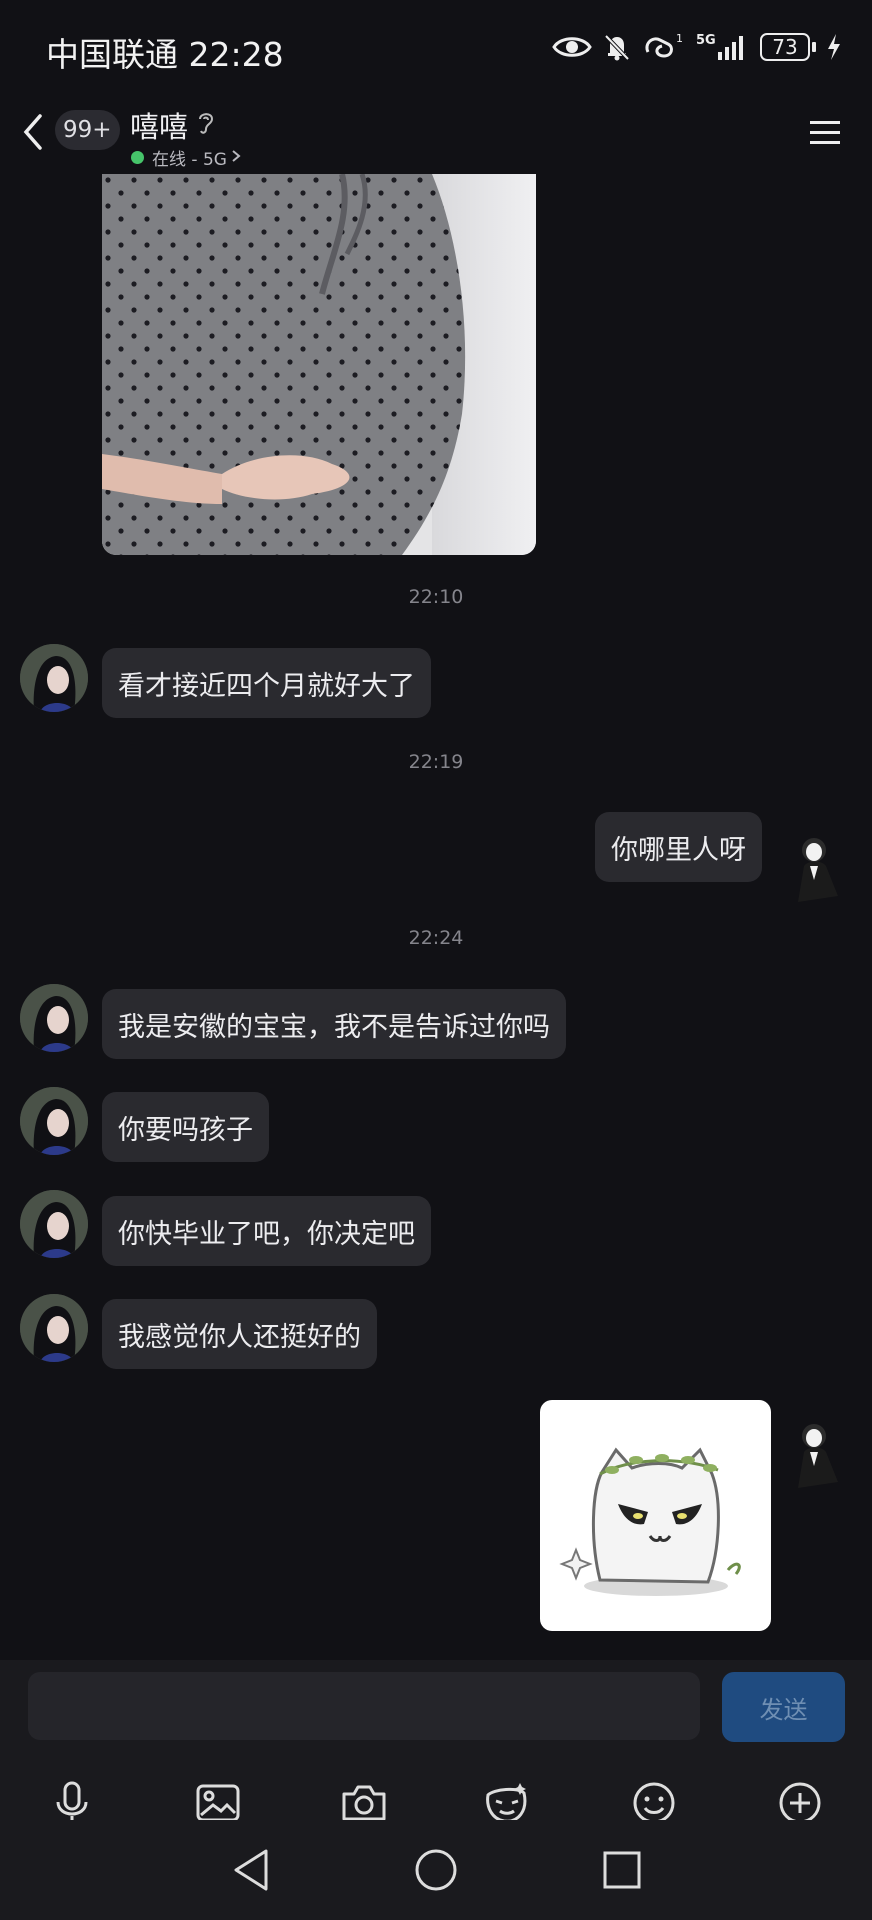  I want to click on message-bubble: 你哪里人呀, so click(678, 847).